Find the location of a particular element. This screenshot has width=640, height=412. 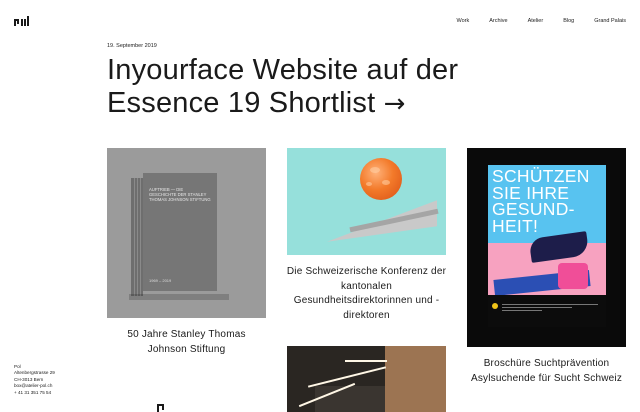

footer-phone: + 41 31 351 75 54 is located at coordinates (34, 393).